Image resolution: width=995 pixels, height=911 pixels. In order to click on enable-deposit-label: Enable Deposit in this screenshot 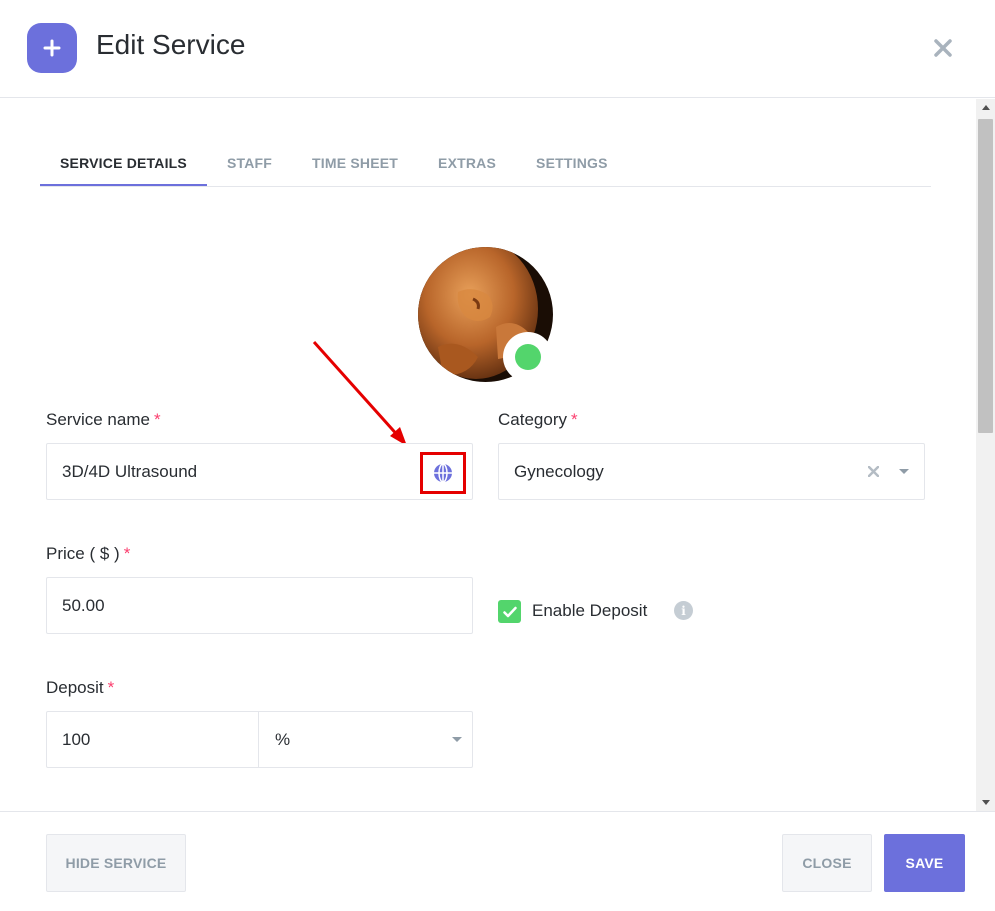, I will do `click(589, 611)`.